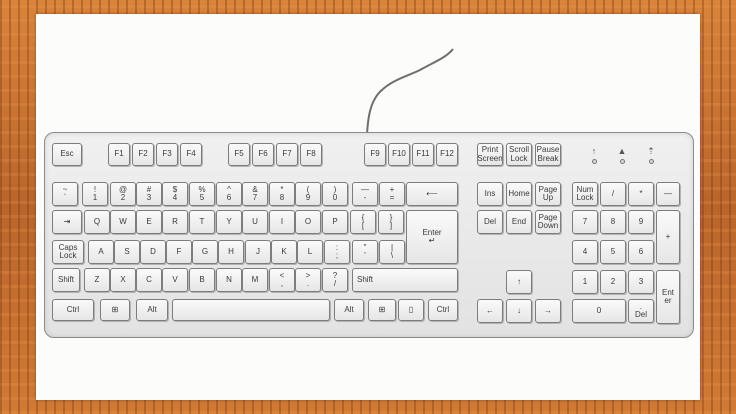 This screenshot has height=414, width=736. I want to click on key-num-5: 5, so click(613, 252).